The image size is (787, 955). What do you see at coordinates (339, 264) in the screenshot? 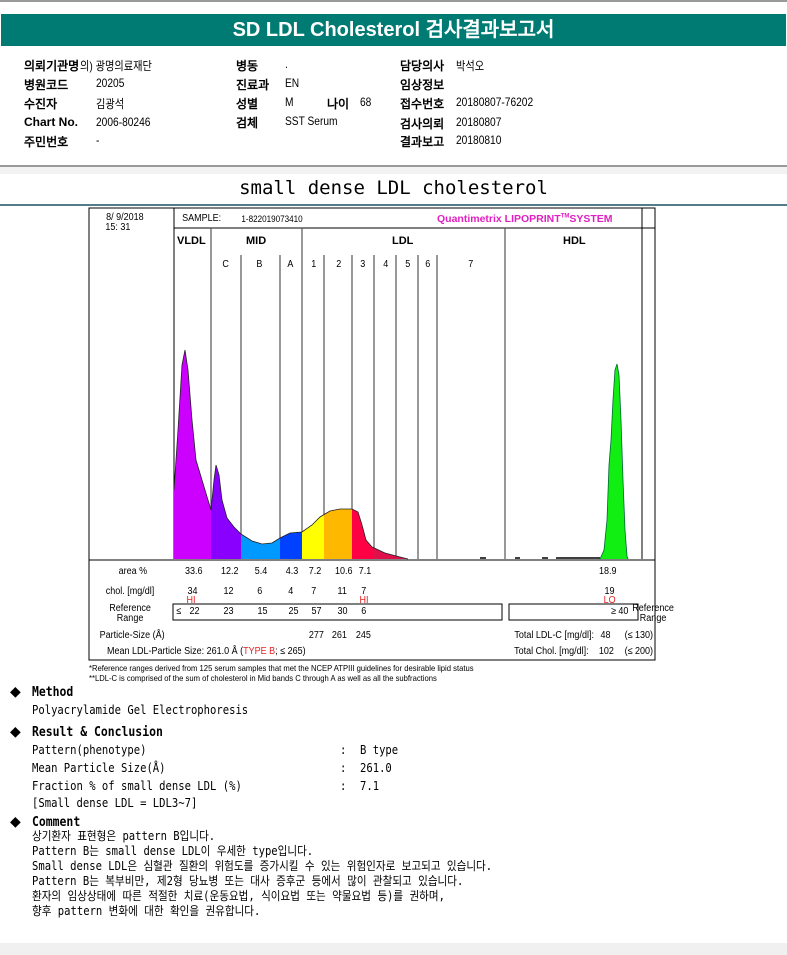
I see `band-2: 2` at bounding box center [339, 264].